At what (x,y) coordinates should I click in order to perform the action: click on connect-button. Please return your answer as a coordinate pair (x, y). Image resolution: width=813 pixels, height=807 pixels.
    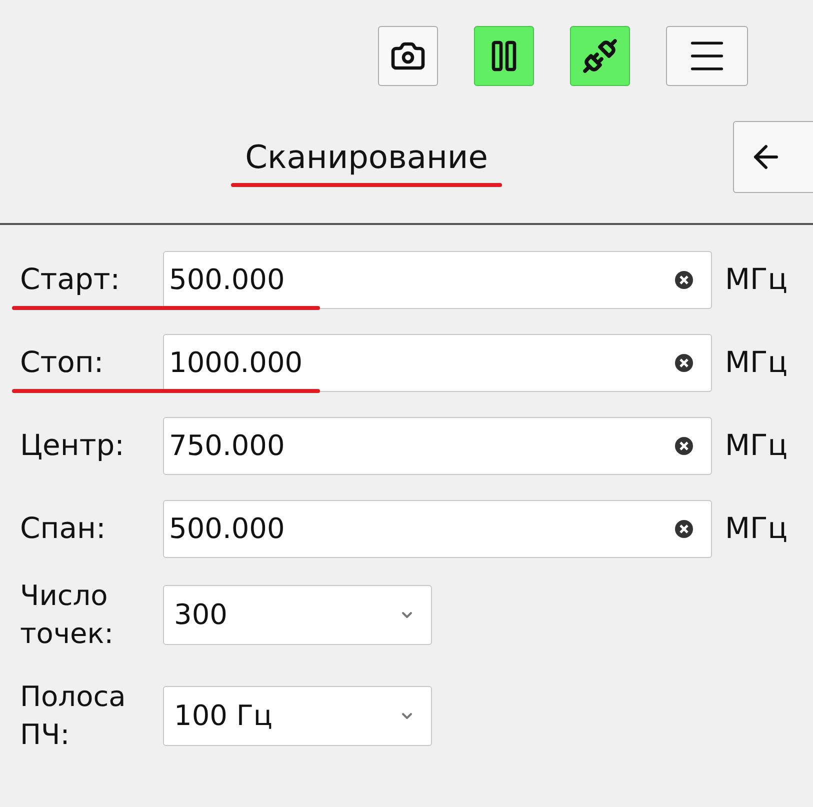
    Looking at the image, I should click on (600, 56).